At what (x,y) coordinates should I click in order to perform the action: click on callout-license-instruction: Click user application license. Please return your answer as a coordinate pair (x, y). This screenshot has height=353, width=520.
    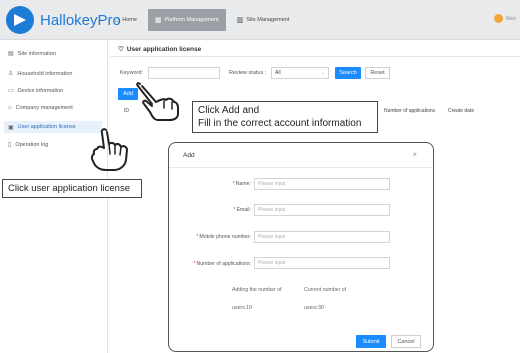
    Looking at the image, I should click on (72, 188).